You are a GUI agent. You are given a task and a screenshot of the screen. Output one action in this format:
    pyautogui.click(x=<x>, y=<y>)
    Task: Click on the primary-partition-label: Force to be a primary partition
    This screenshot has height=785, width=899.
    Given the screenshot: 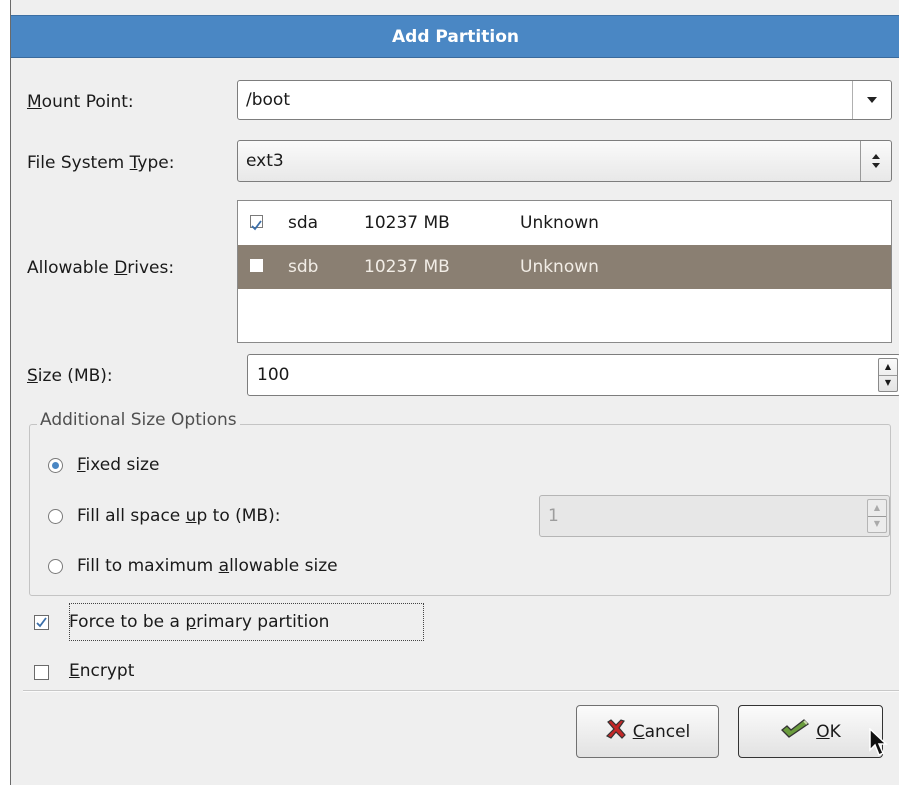 What is the action you would take?
    pyautogui.click(x=199, y=622)
    